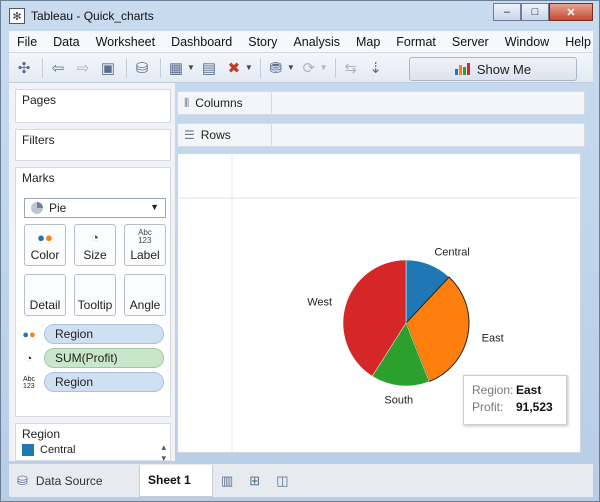 This screenshot has height=502, width=600. I want to click on pages-shelf: Pages, so click(93, 106).